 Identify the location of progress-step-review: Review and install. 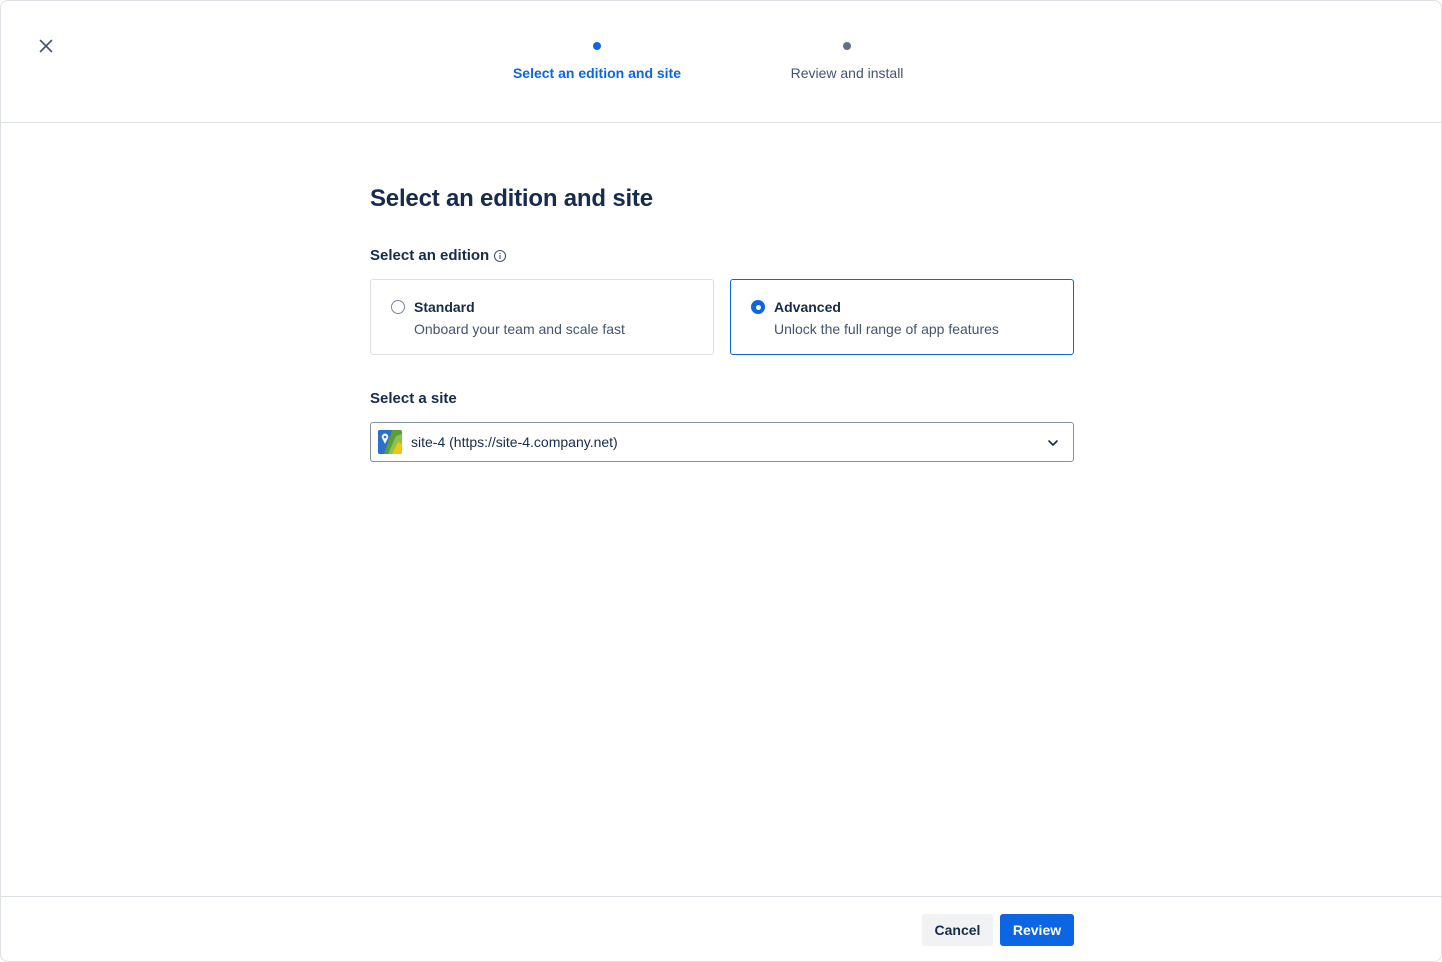
(847, 60).